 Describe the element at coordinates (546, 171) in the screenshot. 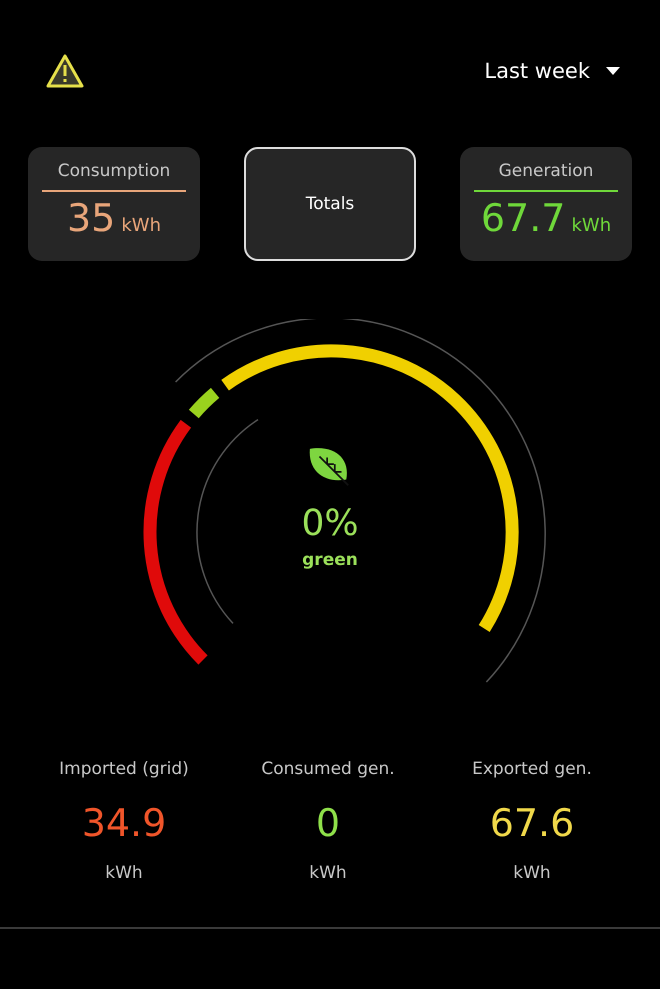

I see `card-label: Generation` at that location.